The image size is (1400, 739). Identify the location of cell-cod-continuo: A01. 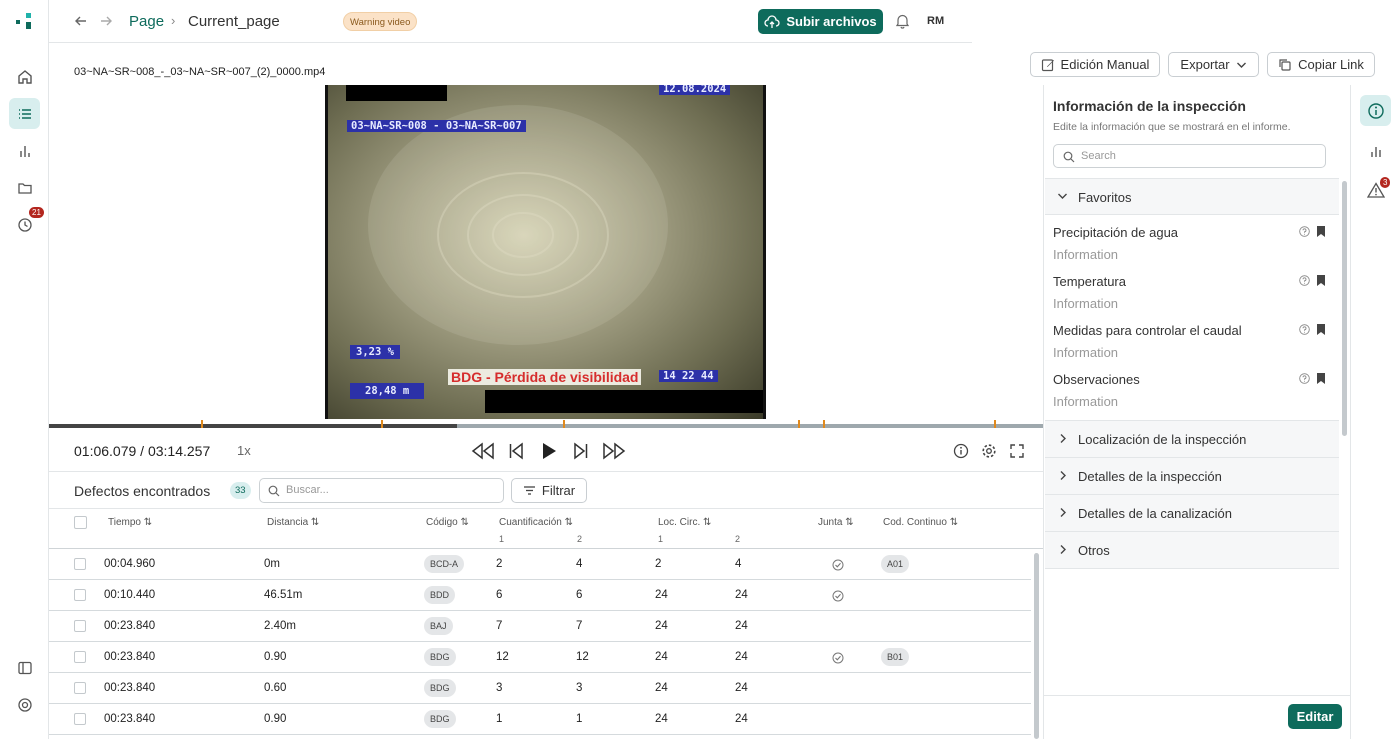
(895, 564).